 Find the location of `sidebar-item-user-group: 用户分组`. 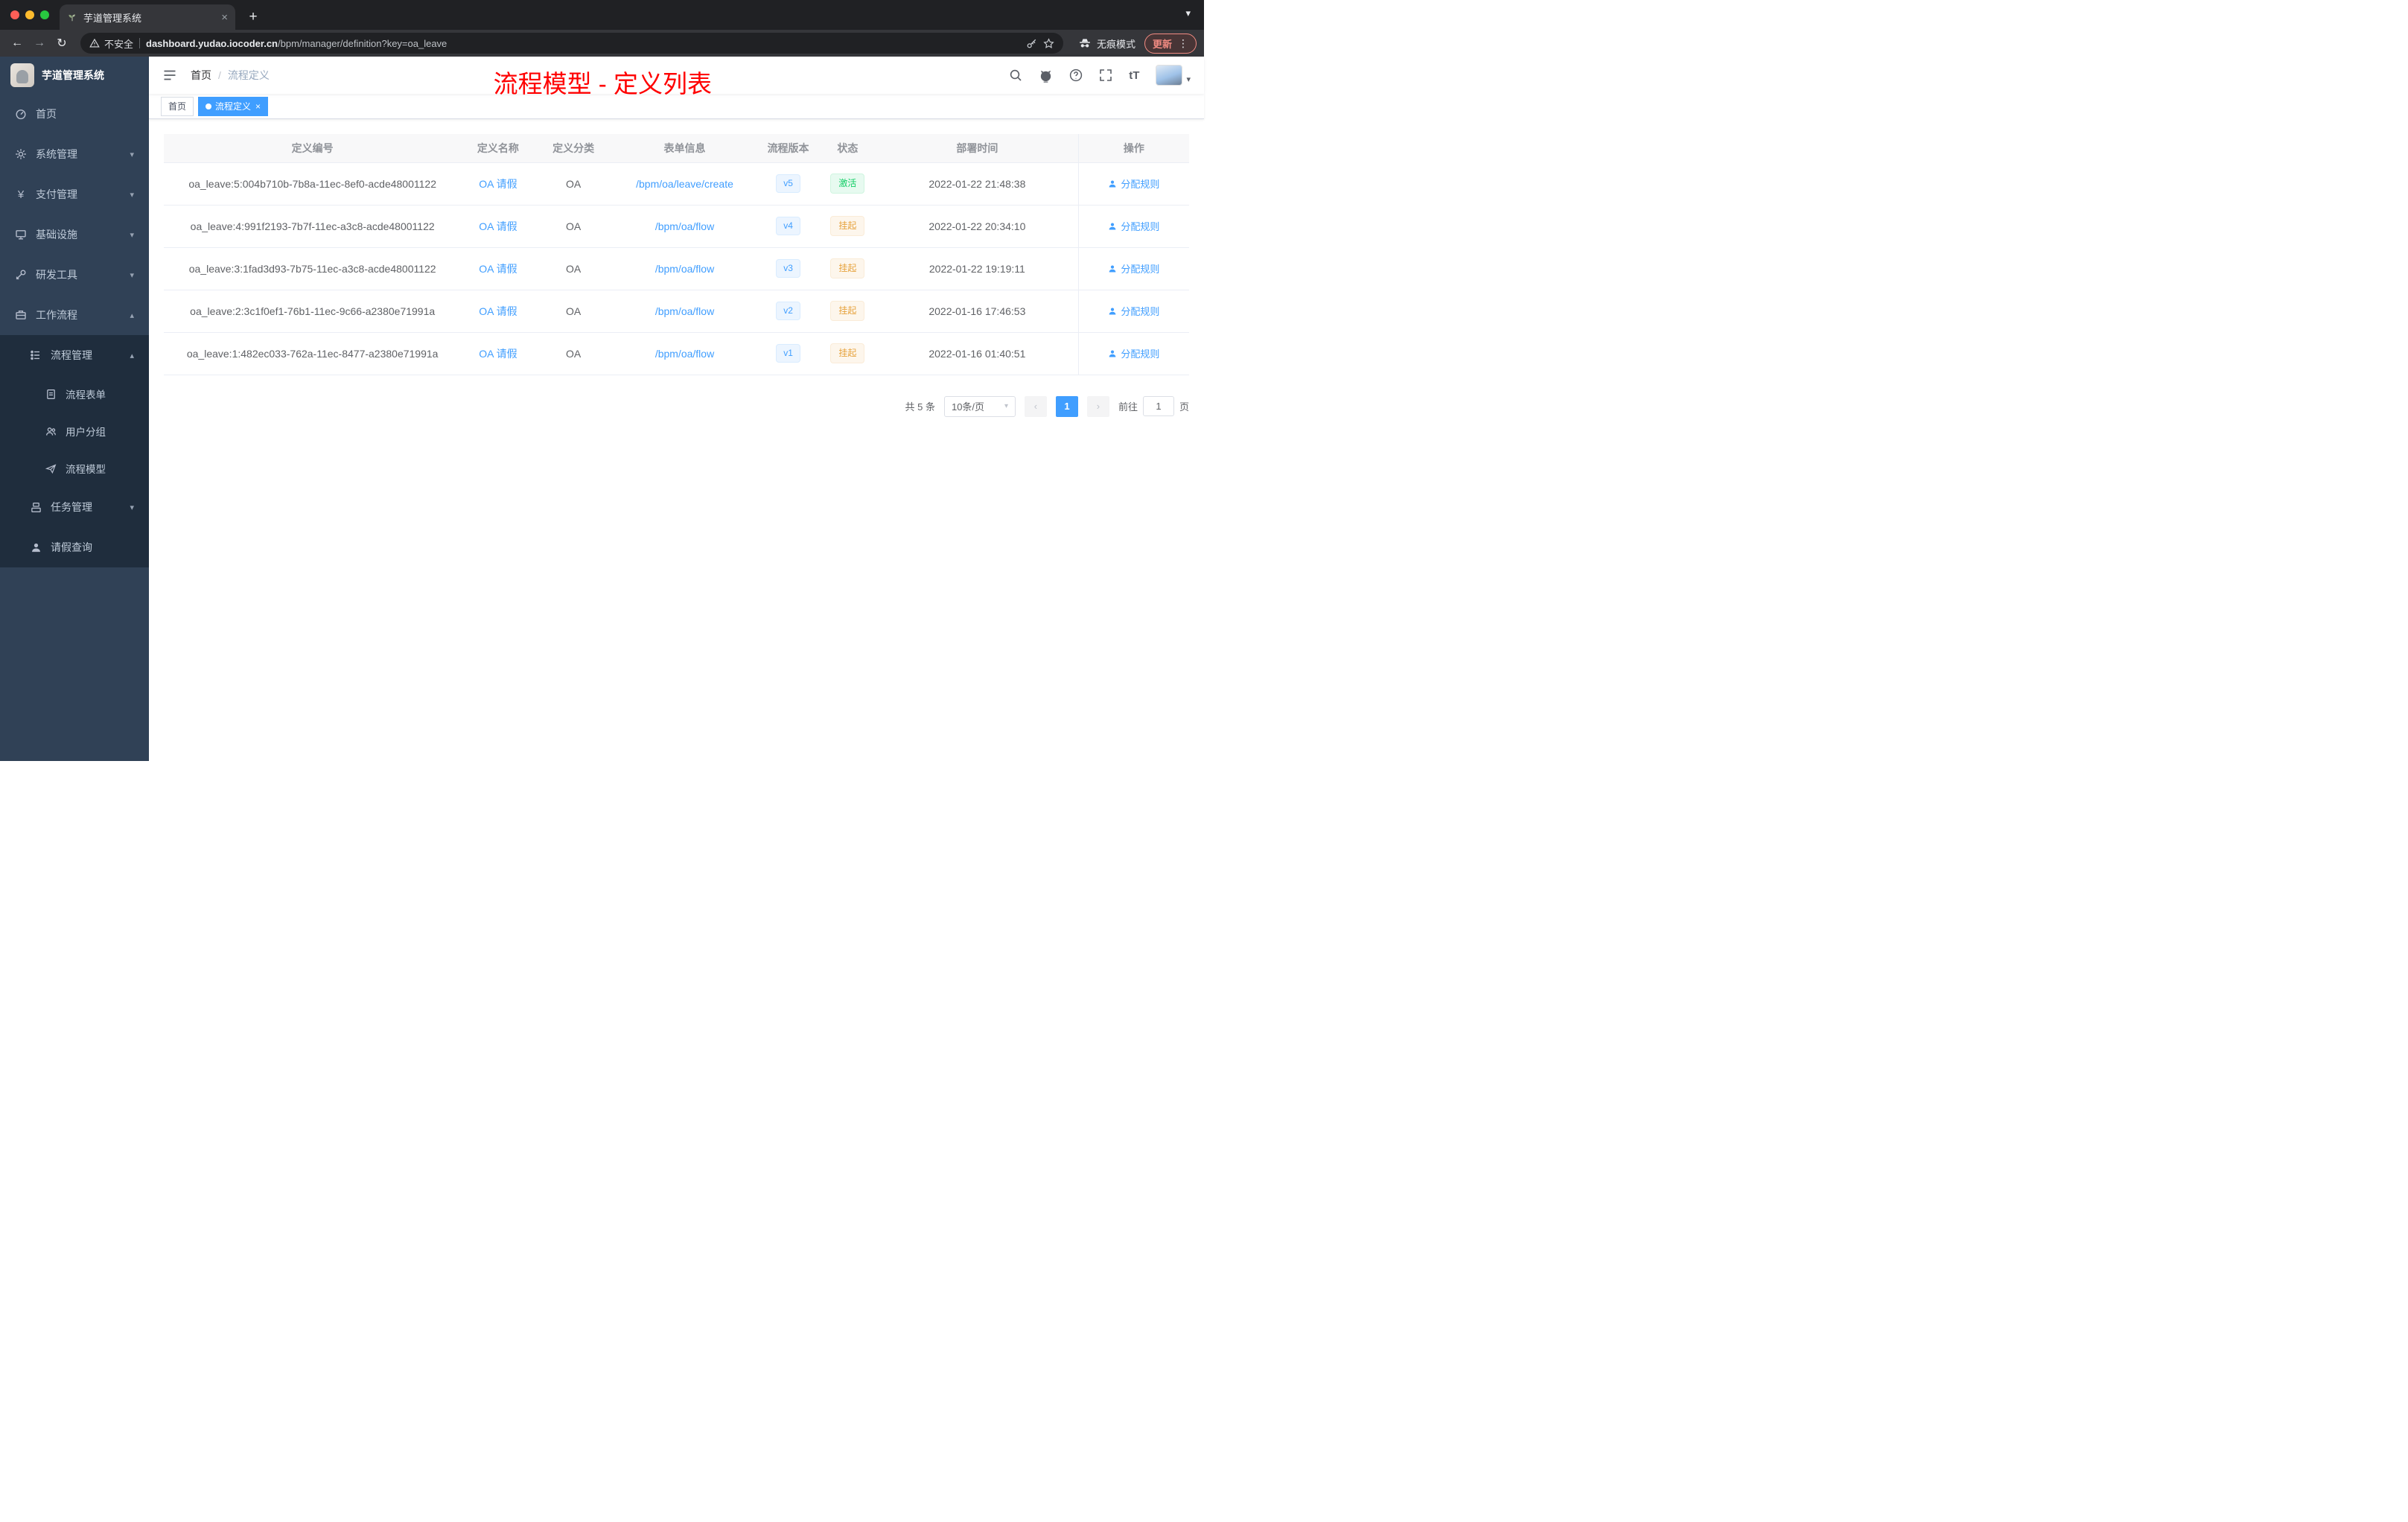

sidebar-item-user-group: 用户分组 is located at coordinates (74, 431).